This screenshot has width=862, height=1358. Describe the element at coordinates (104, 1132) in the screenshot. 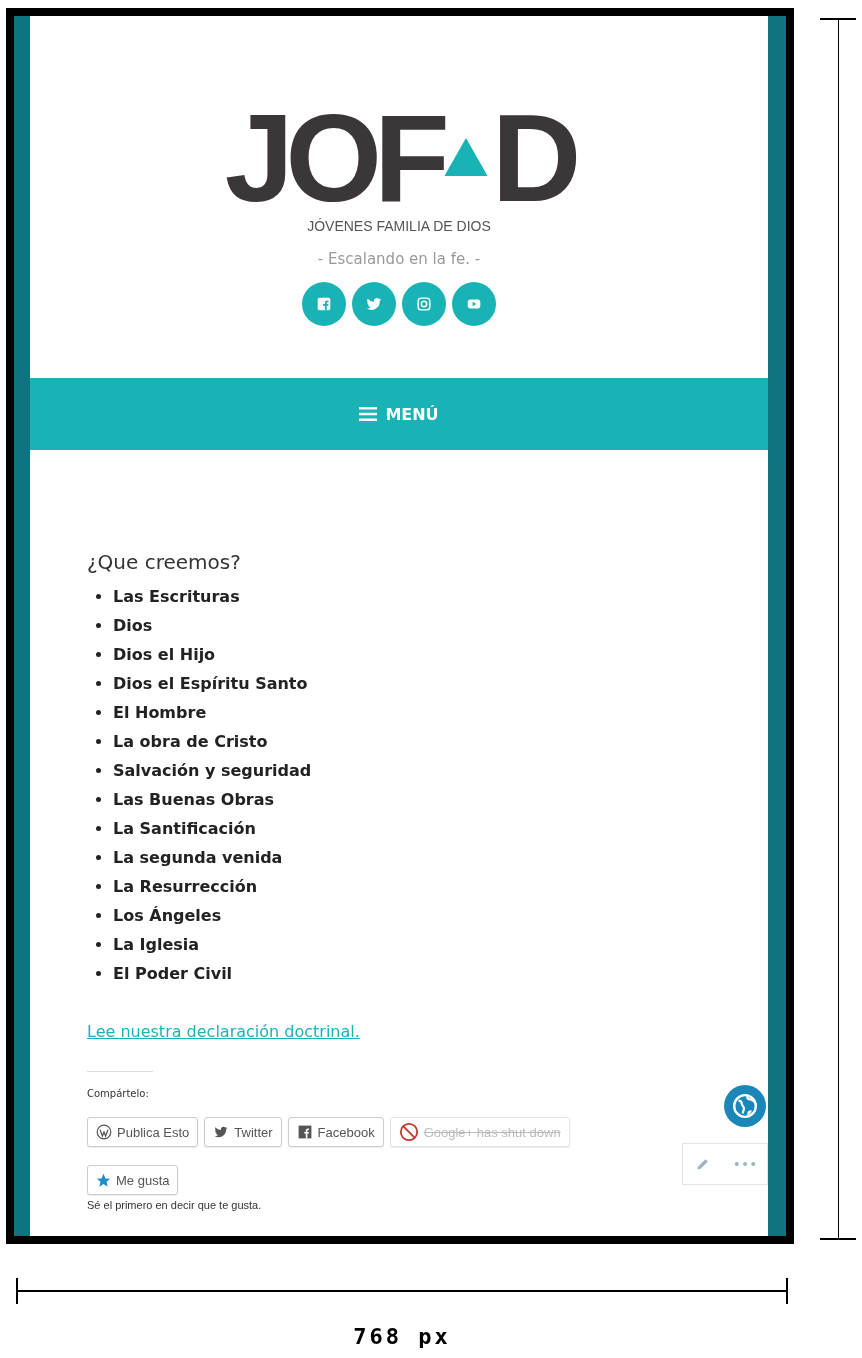

I see `wordpress-icon` at that location.